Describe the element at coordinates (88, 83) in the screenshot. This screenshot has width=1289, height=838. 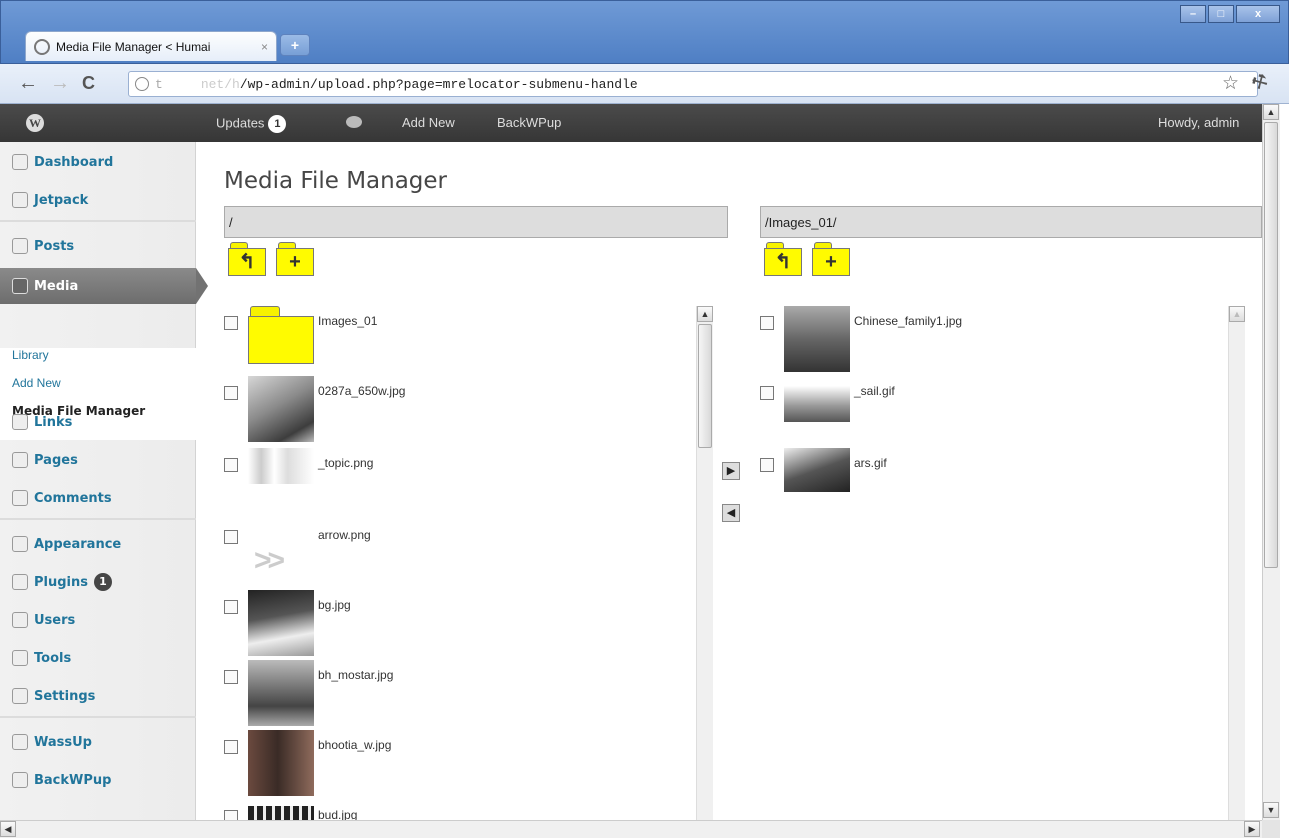
I see `reload-icon: C` at that location.